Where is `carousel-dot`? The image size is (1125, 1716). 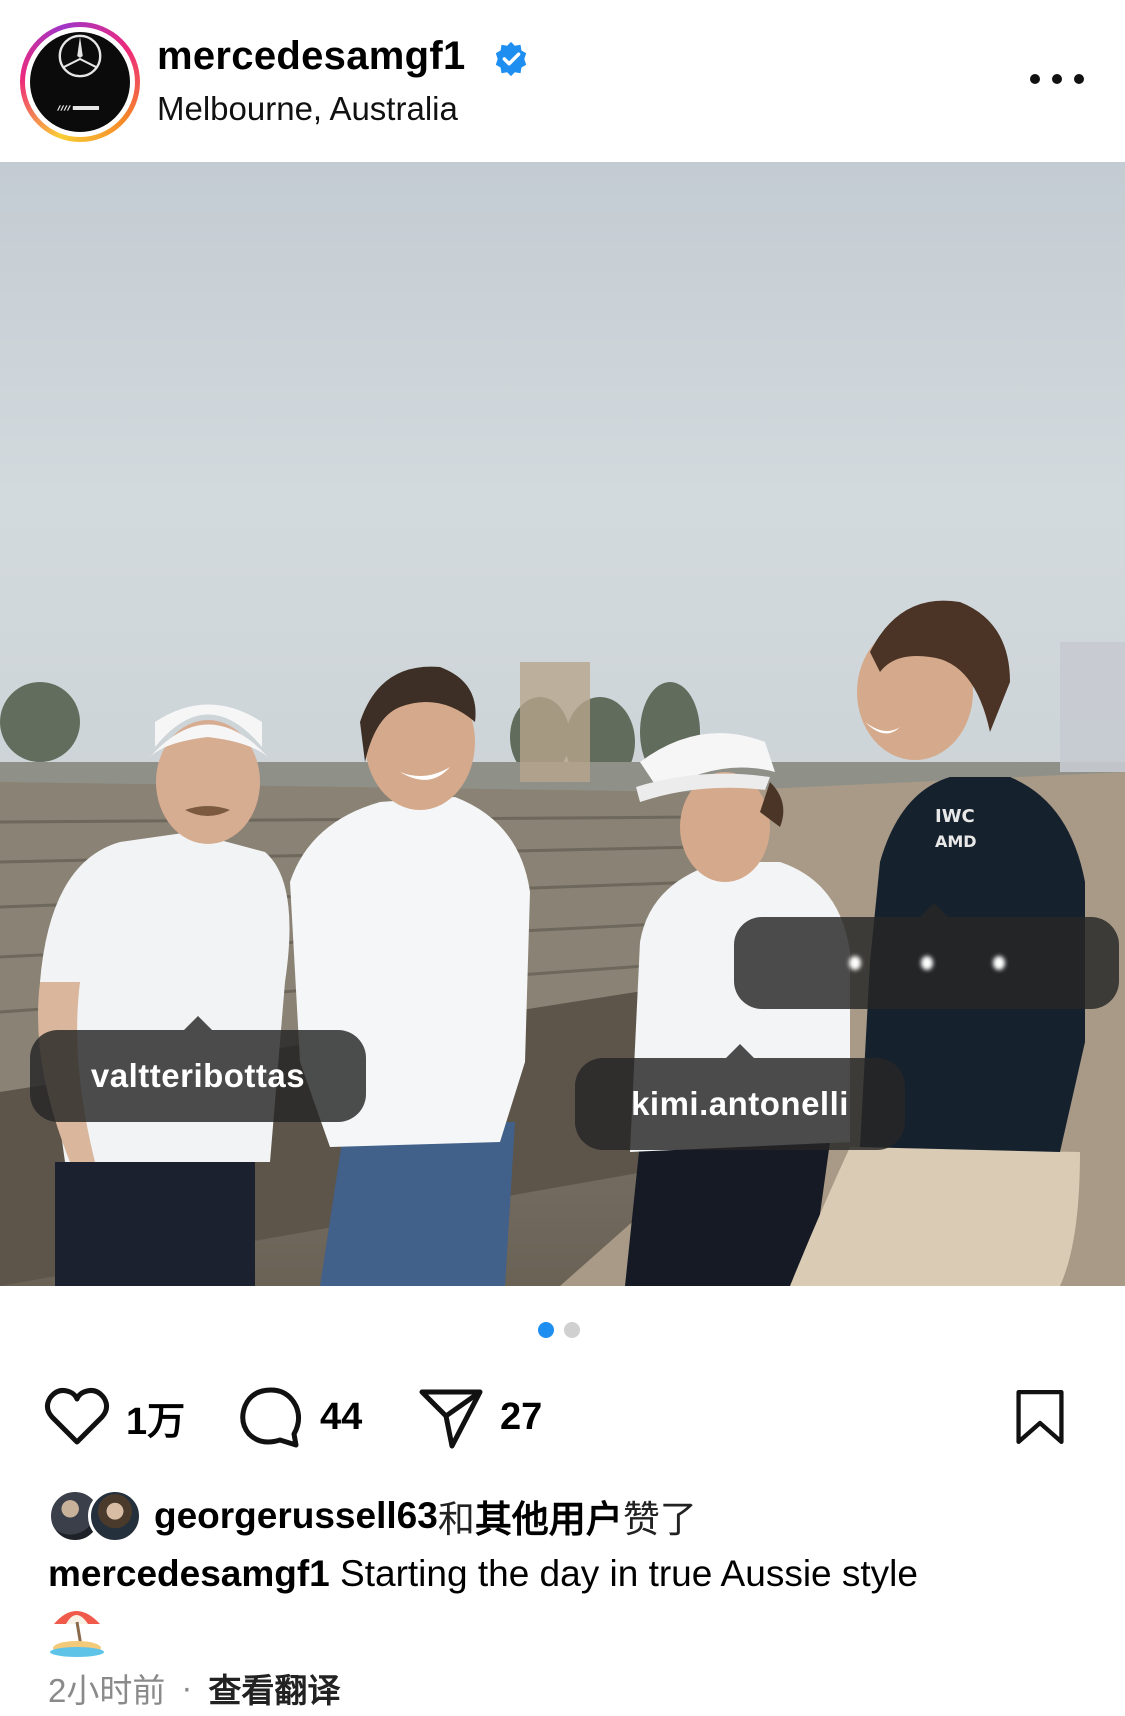
carousel-dot is located at coordinates (572, 1330).